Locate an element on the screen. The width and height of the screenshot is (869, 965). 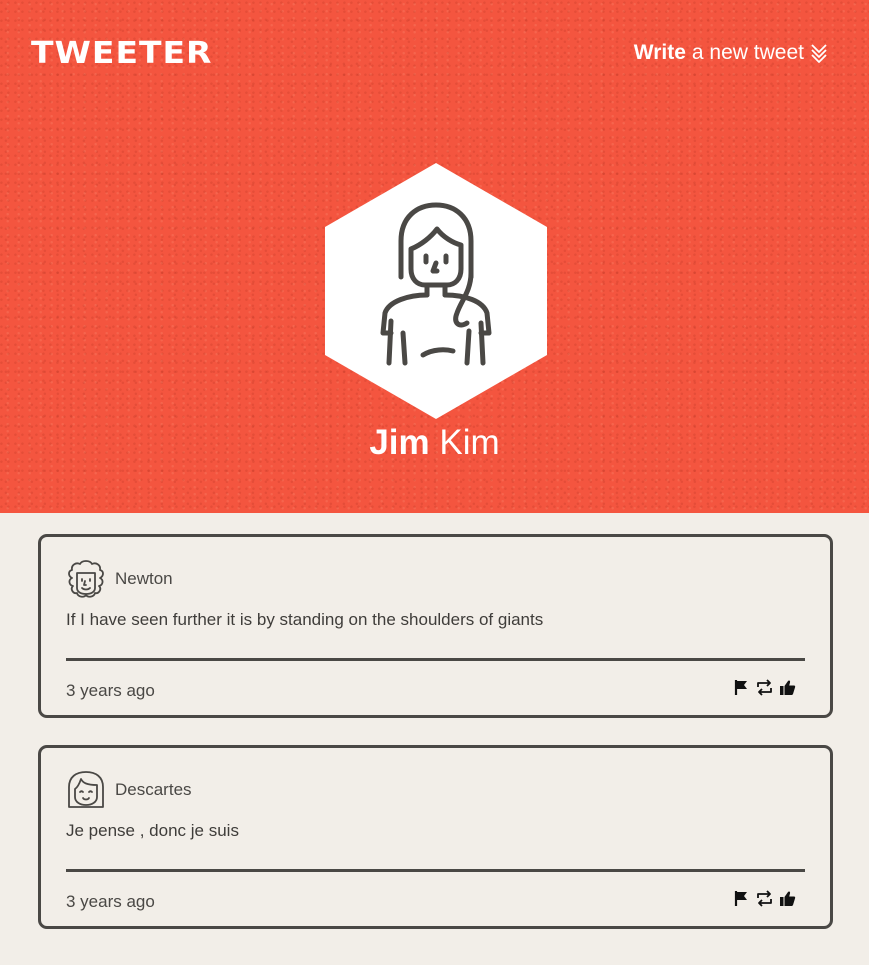
newton-face-icon is located at coordinates (86, 579).